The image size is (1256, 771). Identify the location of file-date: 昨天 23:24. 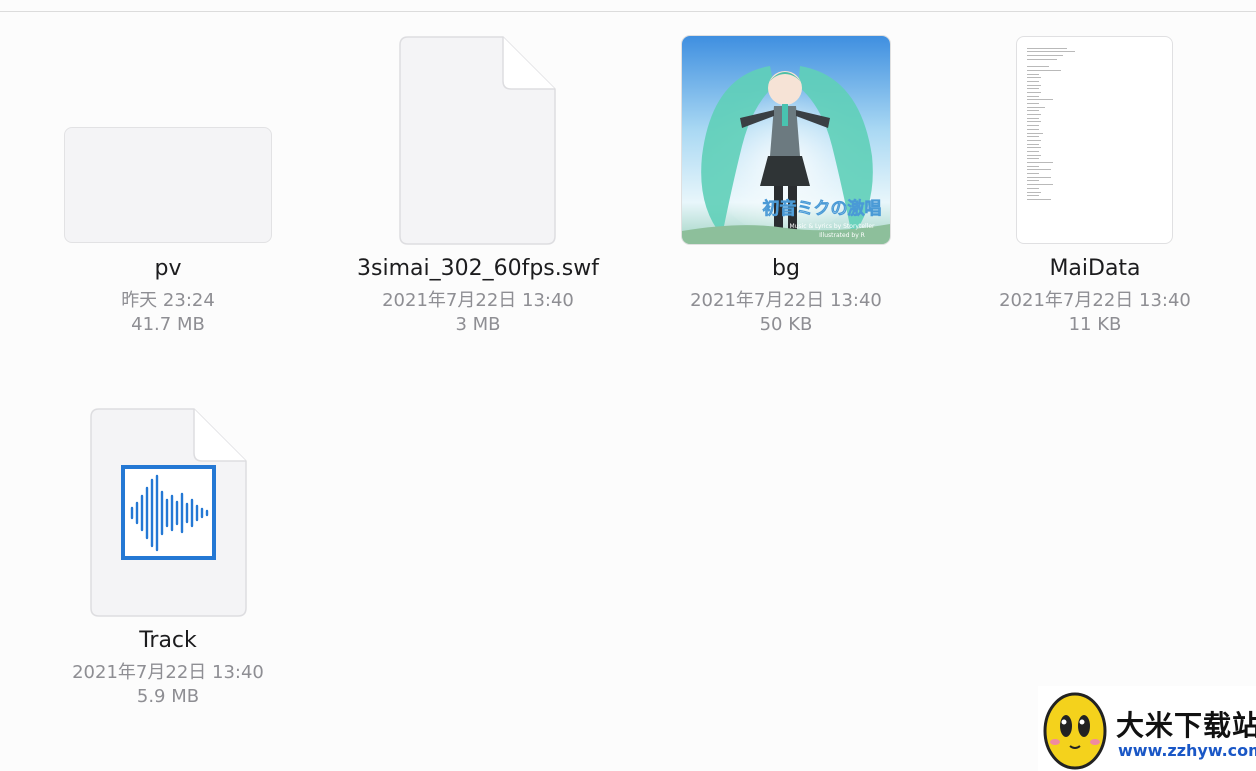
(168, 300).